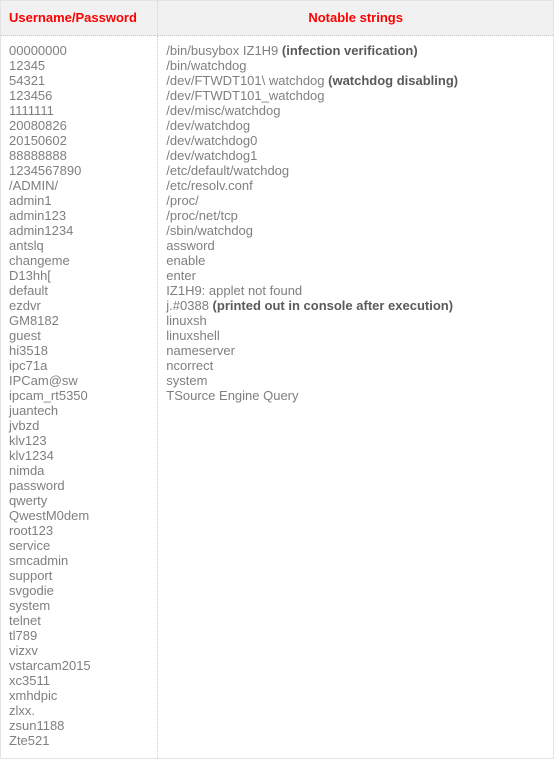 The height and width of the screenshot is (759, 554). Describe the element at coordinates (355, 380) in the screenshot. I see `notable-string-item: system` at that location.